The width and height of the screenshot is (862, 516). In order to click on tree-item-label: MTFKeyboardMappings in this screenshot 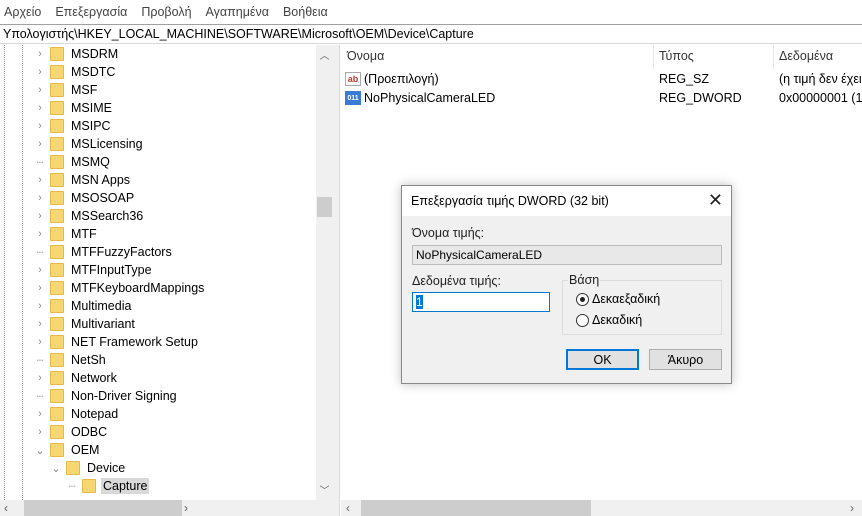, I will do `click(138, 288)`.